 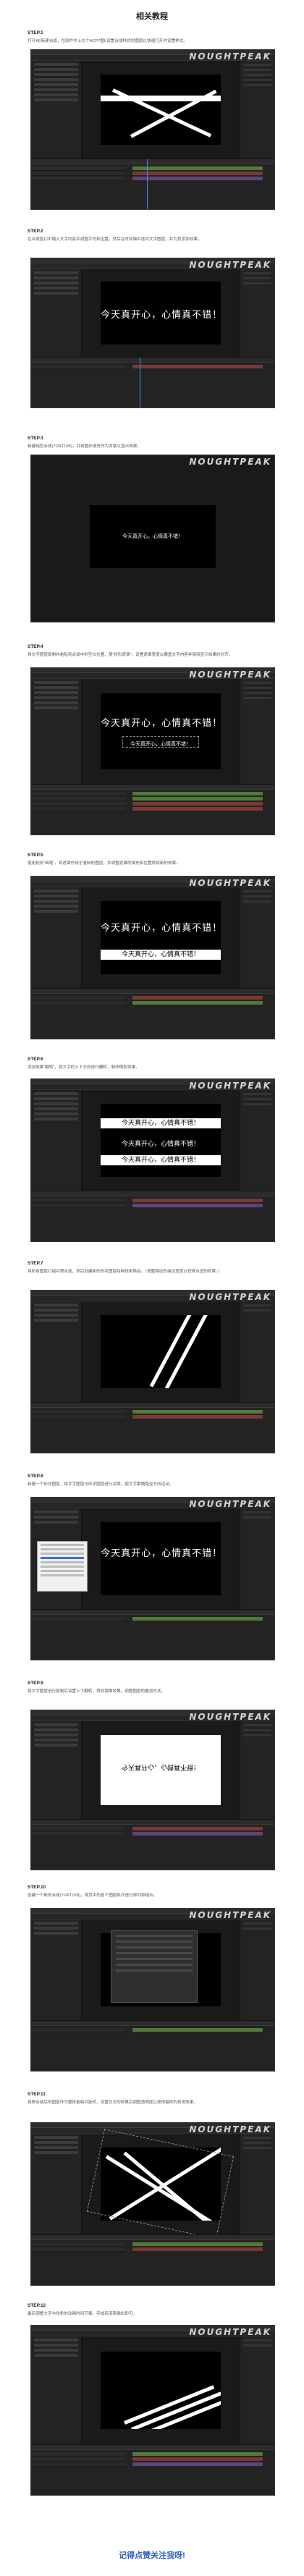 I want to click on mask-outline, so click(x=161, y=741).